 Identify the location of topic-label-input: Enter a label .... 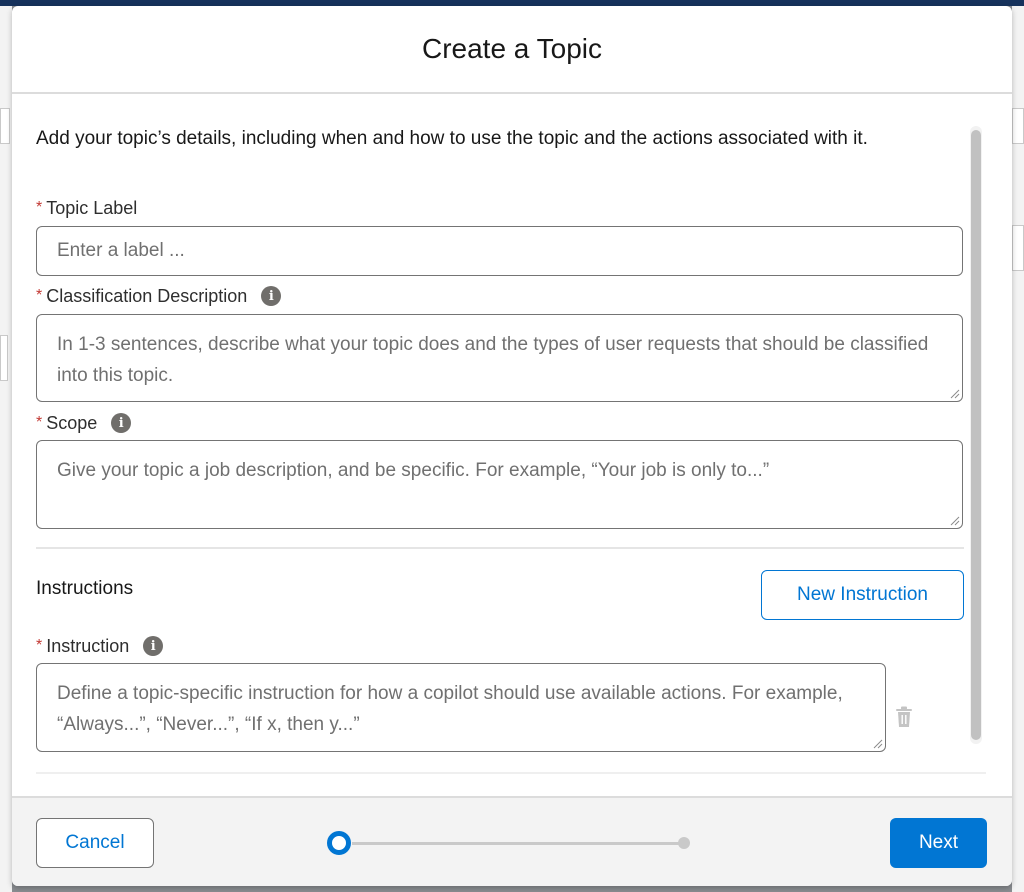
(499, 251).